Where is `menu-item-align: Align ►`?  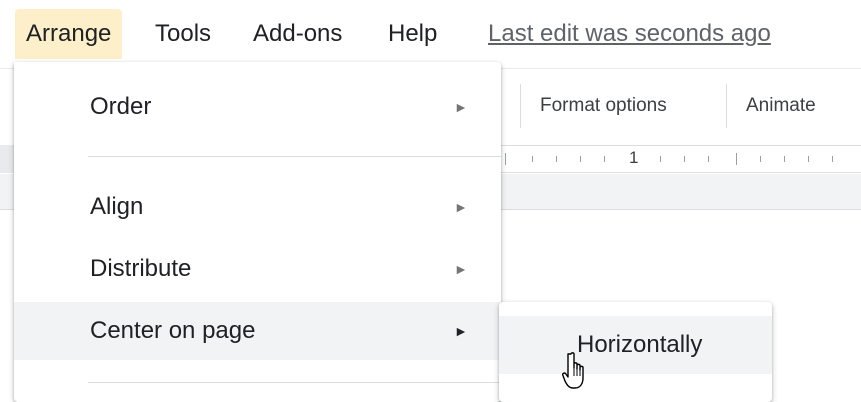
menu-item-align: Align ► is located at coordinates (257, 207).